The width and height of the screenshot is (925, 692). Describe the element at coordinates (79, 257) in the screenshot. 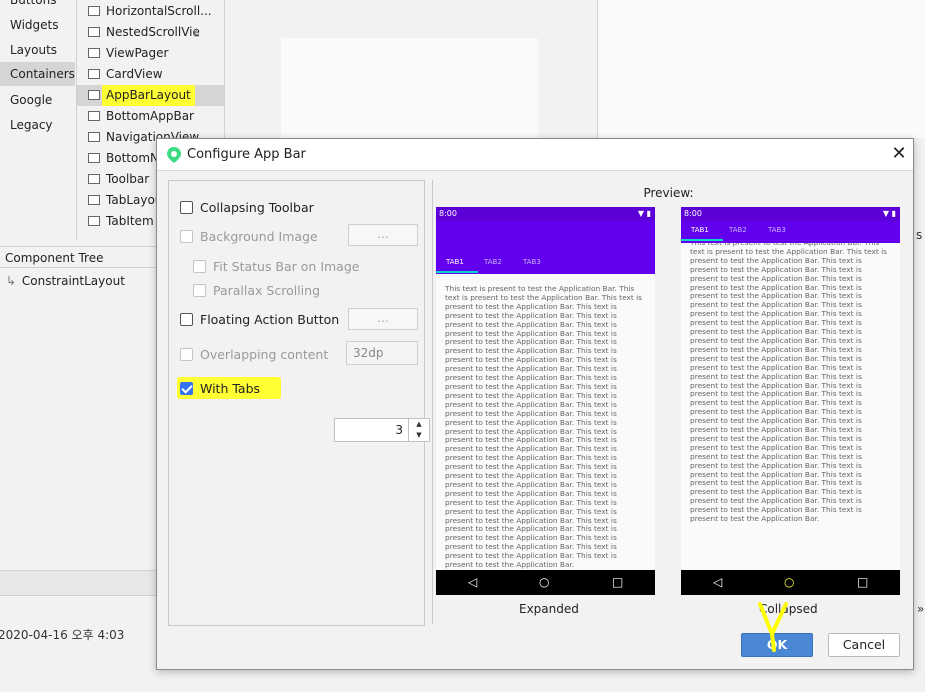

I see `component-tree-header: Component Tree` at that location.